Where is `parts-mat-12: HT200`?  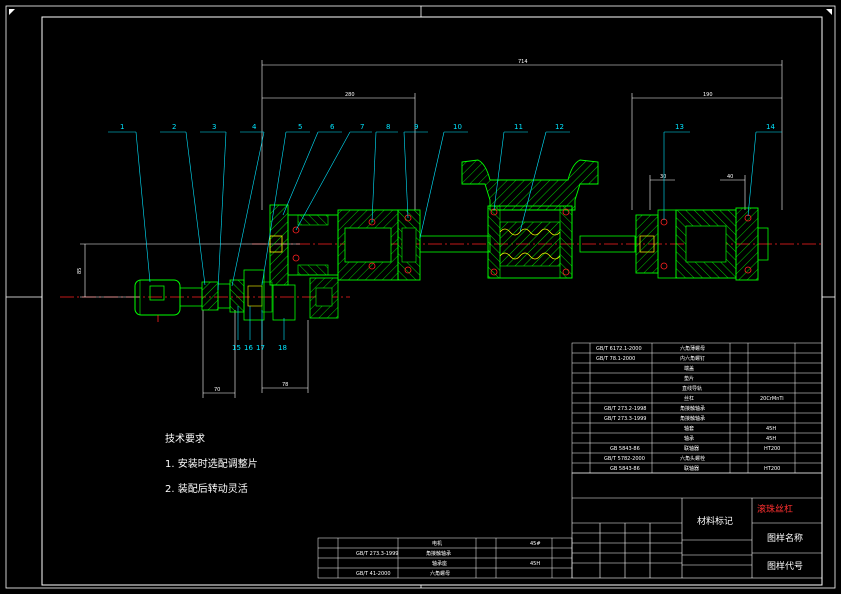 parts-mat-12: HT200 is located at coordinates (772, 469).